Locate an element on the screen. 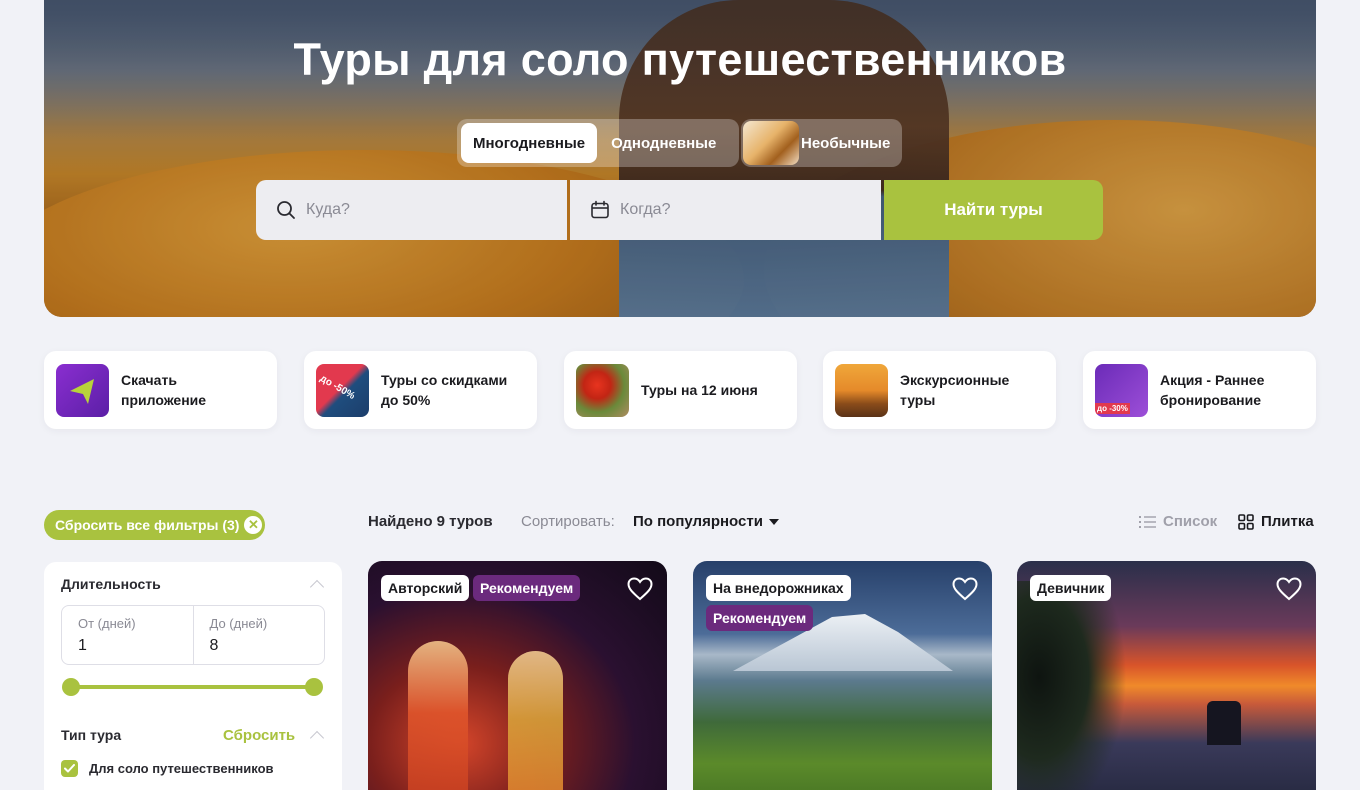 The height and width of the screenshot is (790, 1360). duration-slider-max-handle is located at coordinates (314, 687).